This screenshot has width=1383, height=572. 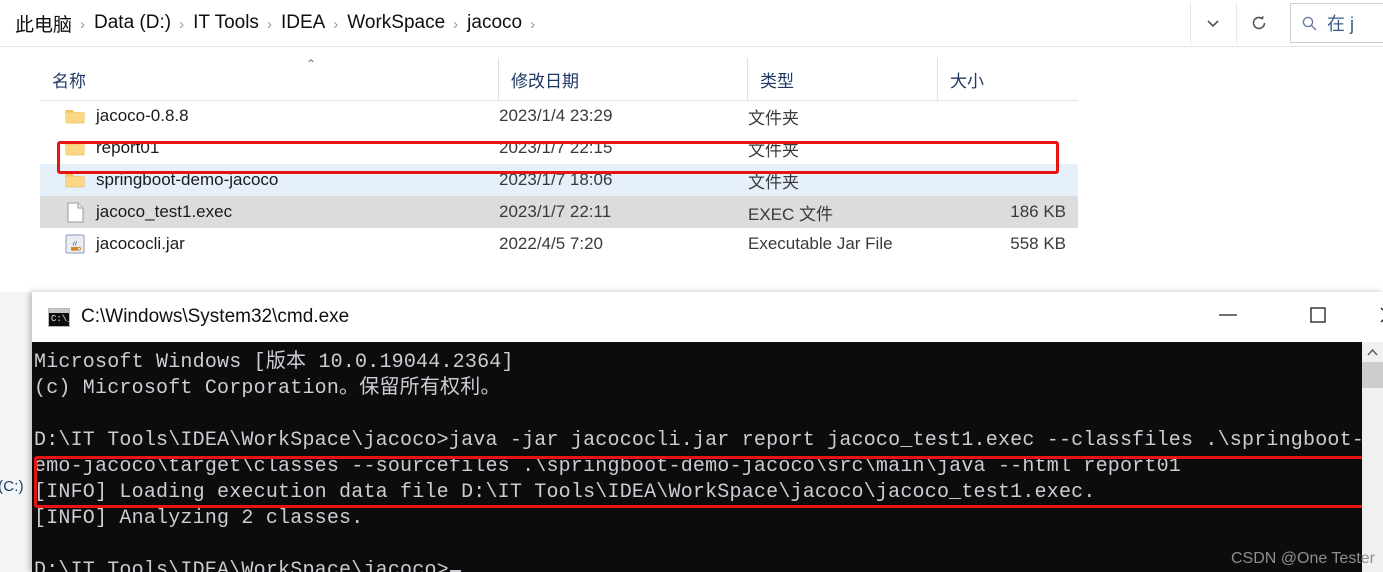 I want to click on terminal-prompt-line: D:\IT Tools\IDEA\WorkSpace\jacoco>, so click(x=705, y=565).